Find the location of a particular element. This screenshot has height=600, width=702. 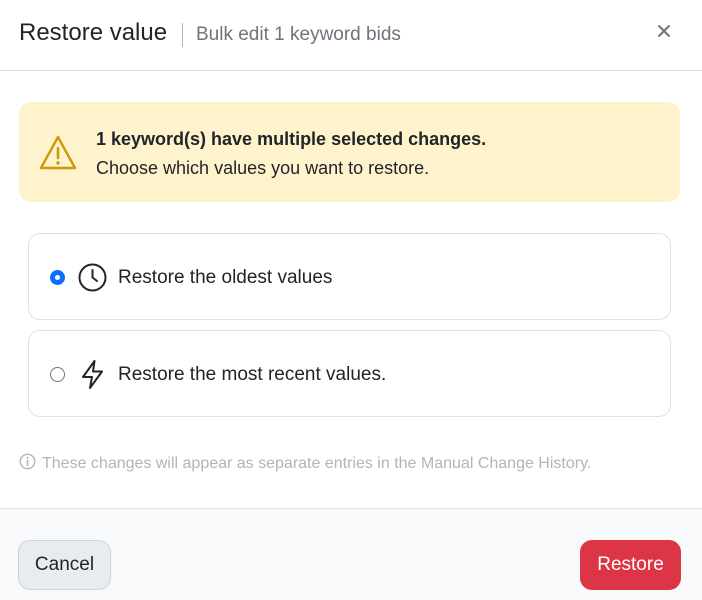

option-restore-oldest: Restore the oldest values is located at coordinates (349, 276).